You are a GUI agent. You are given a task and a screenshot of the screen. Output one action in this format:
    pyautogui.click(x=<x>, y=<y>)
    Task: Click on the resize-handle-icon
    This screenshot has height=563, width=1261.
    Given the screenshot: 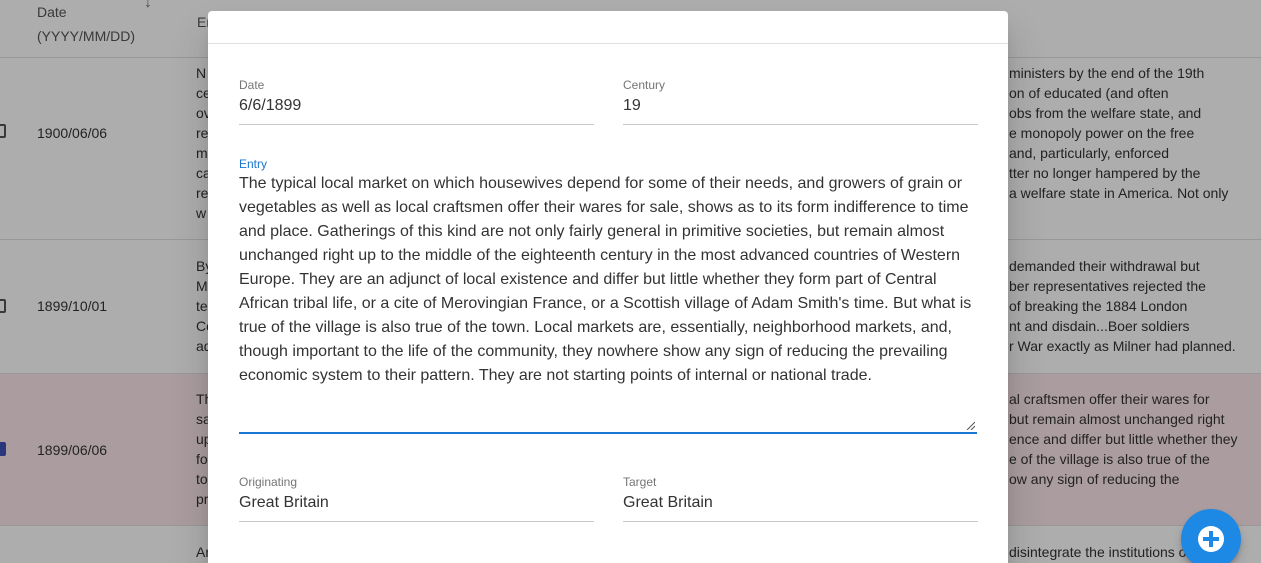 What is the action you would take?
    pyautogui.click(x=970, y=425)
    